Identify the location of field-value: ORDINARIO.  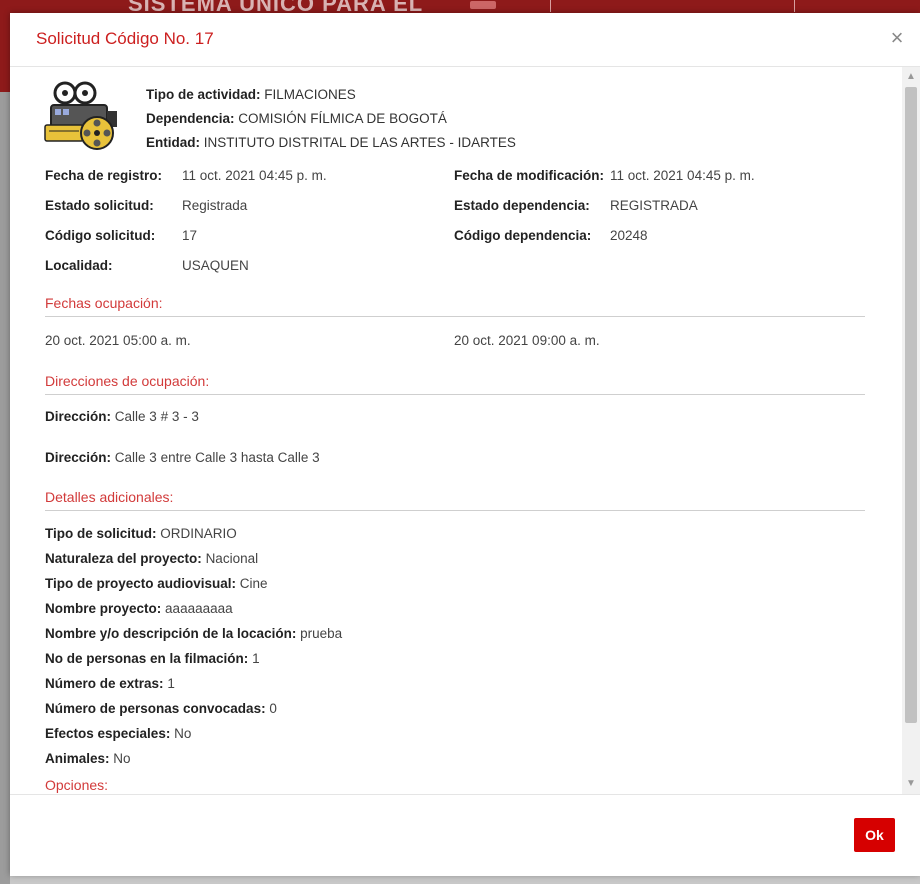
(198, 533).